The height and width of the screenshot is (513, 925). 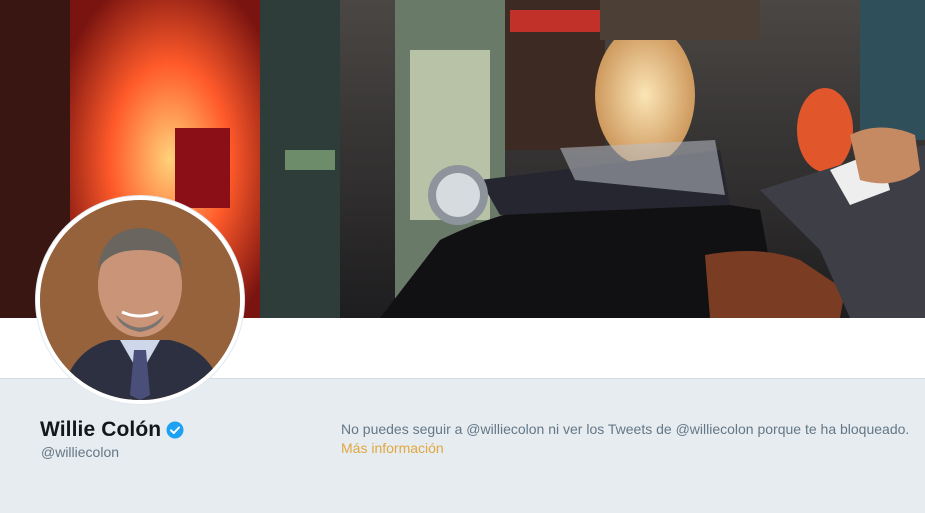 What do you see at coordinates (80, 452) in the screenshot?
I see `profile-handle: @williecolon` at bounding box center [80, 452].